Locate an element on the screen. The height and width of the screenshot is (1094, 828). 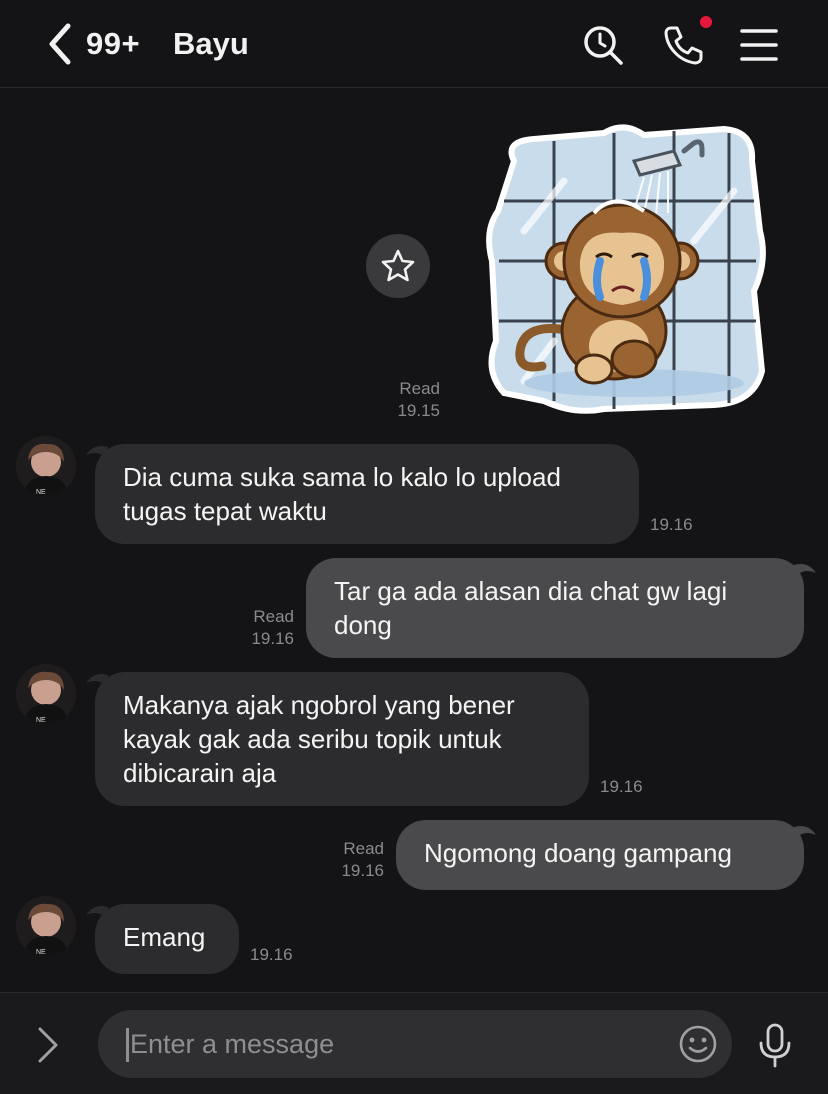
message-meta: Read 19.15 is located at coordinates (406, 400).